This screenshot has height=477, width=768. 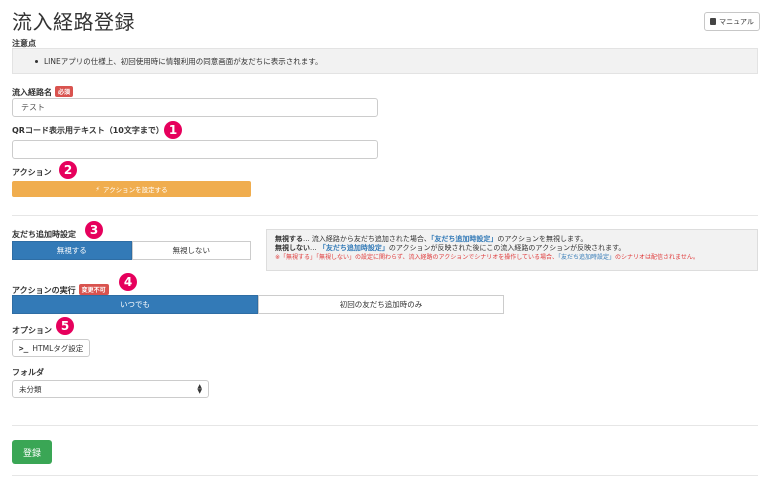 I want to click on execution-label-text: アクションの実行, so click(x=44, y=290).